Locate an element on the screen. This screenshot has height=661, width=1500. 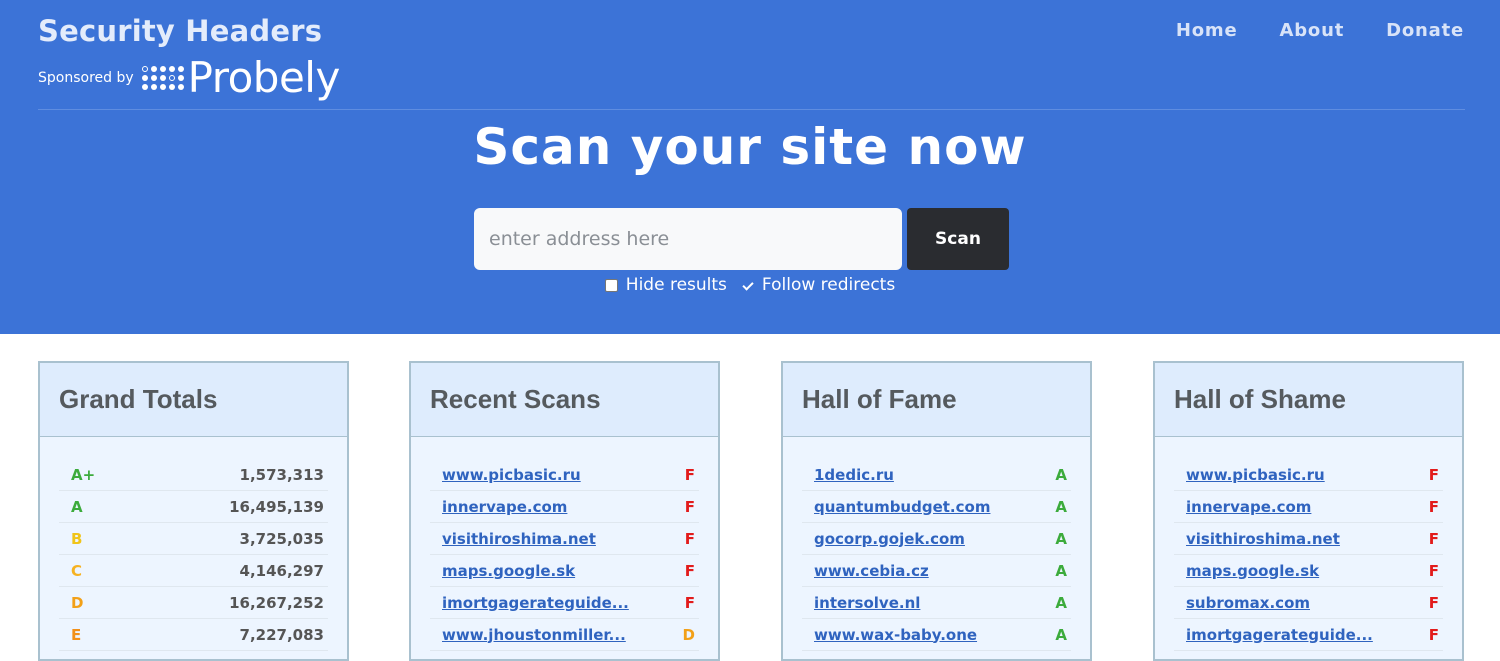
main-nav: Home About Donate is located at coordinates (1320, 30).